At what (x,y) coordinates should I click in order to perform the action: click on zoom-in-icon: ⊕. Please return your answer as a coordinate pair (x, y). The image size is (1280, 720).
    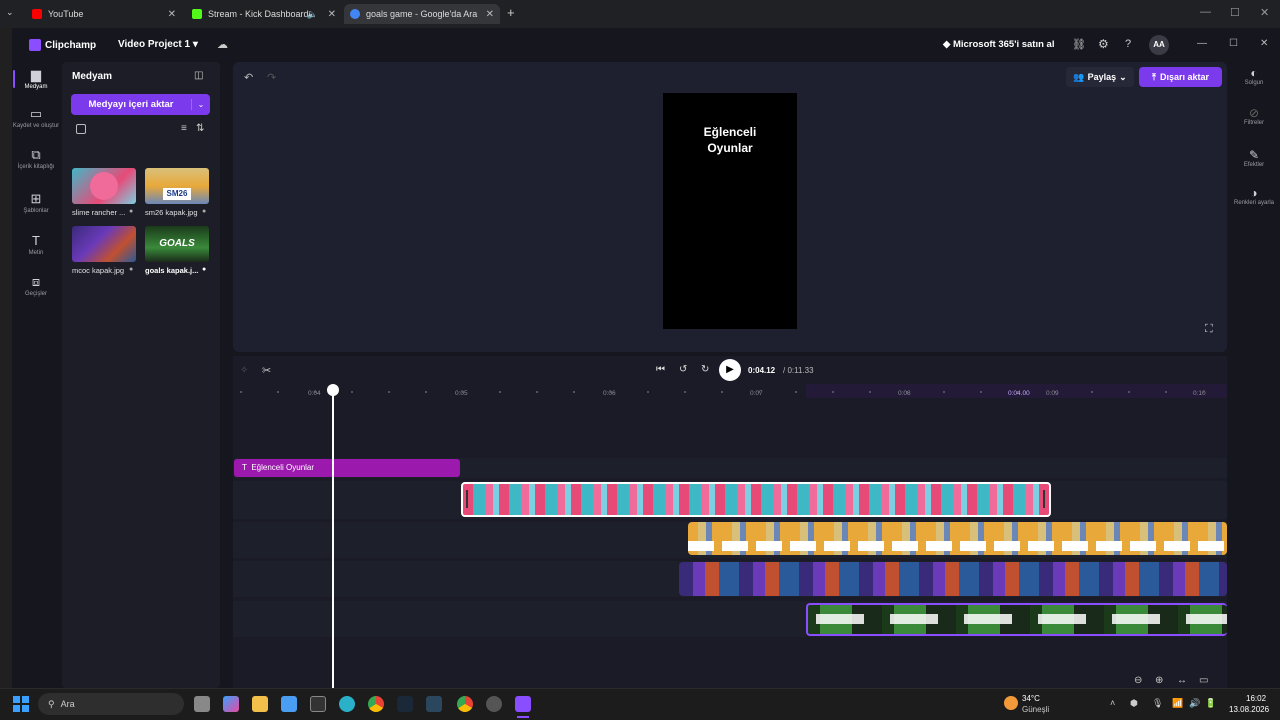
    Looking at the image, I should click on (1159, 680).